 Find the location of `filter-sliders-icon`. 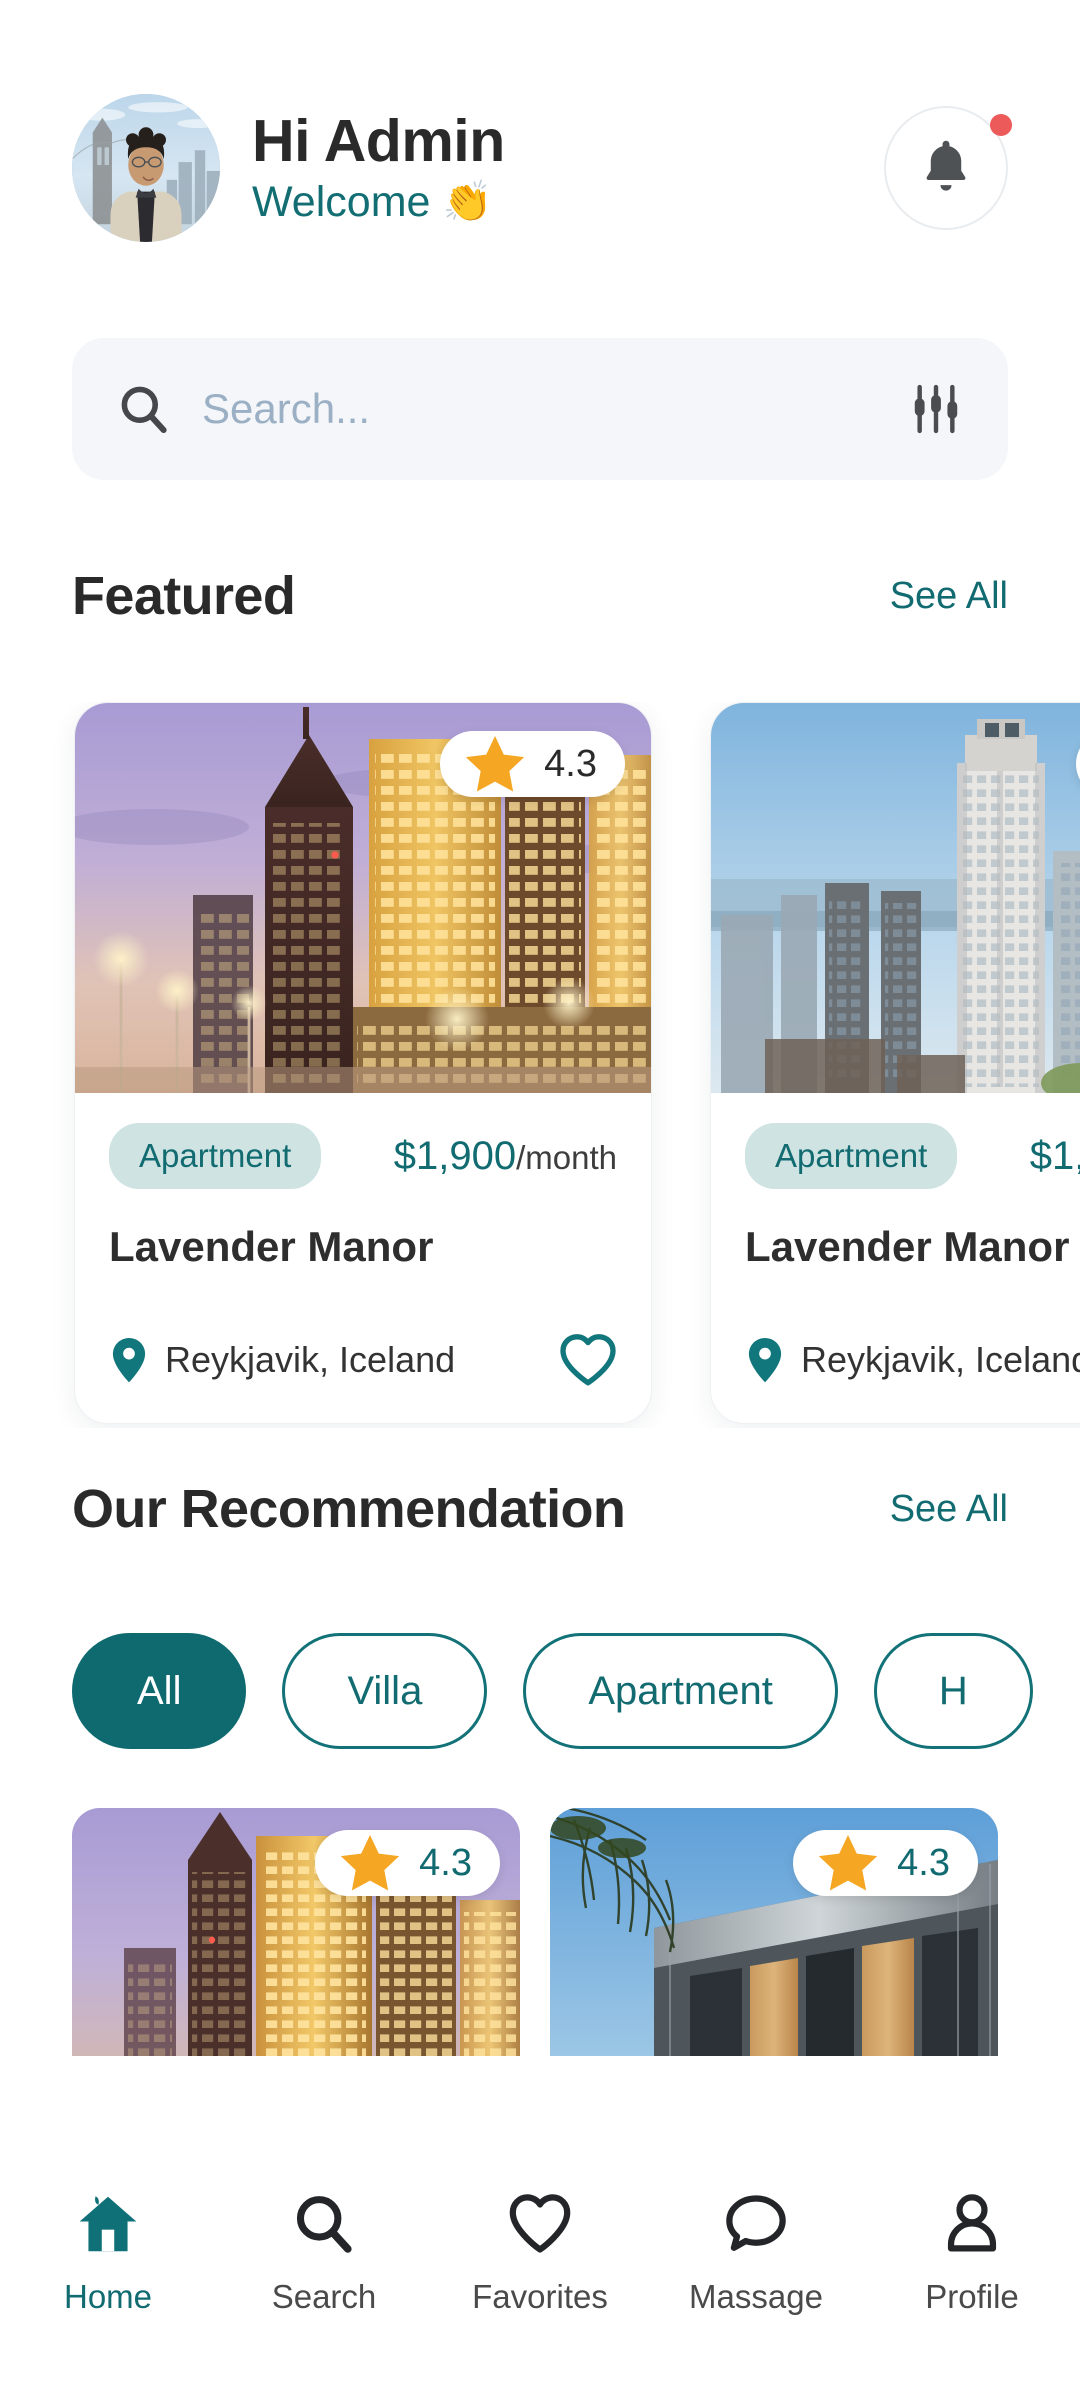

filter-sliders-icon is located at coordinates (936, 409).